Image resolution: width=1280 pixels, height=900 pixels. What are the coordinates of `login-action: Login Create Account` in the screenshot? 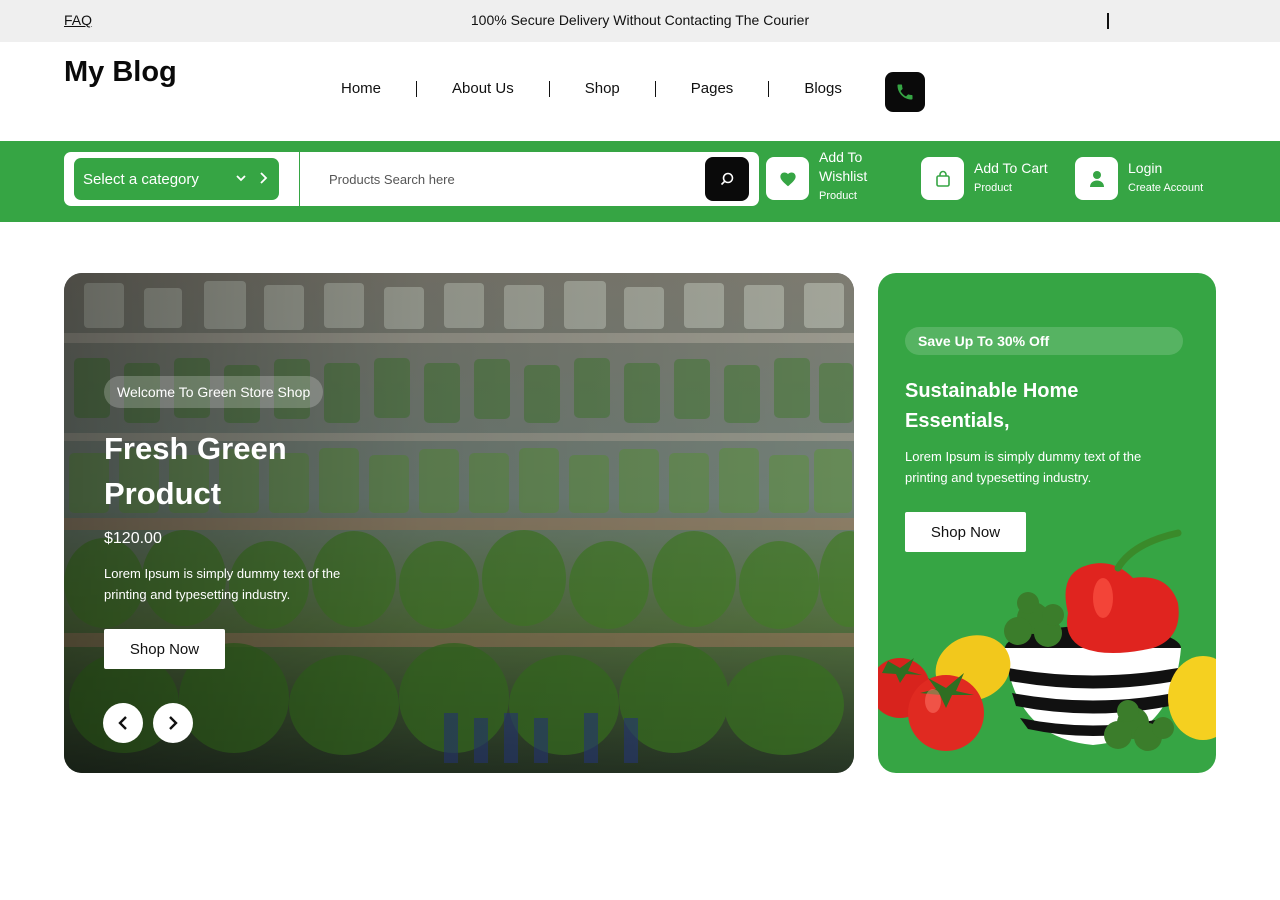 It's located at (1139, 178).